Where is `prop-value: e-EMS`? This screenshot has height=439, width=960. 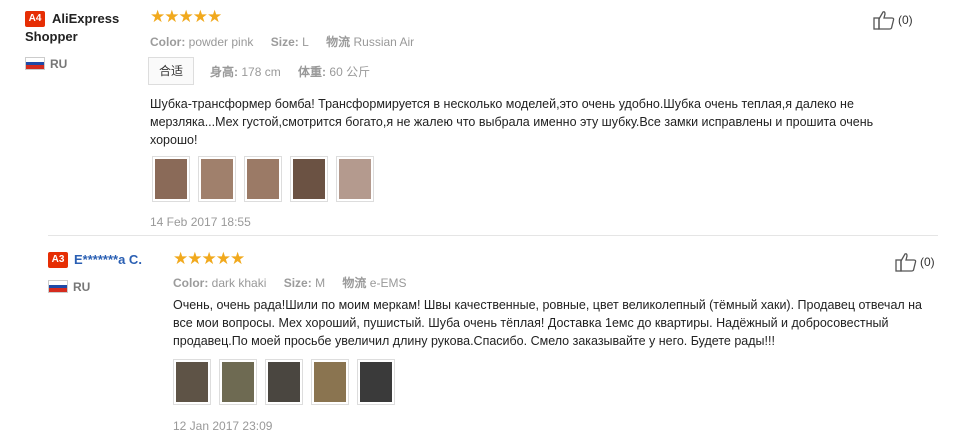
prop-value: e-EMS is located at coordinates (388, 283).